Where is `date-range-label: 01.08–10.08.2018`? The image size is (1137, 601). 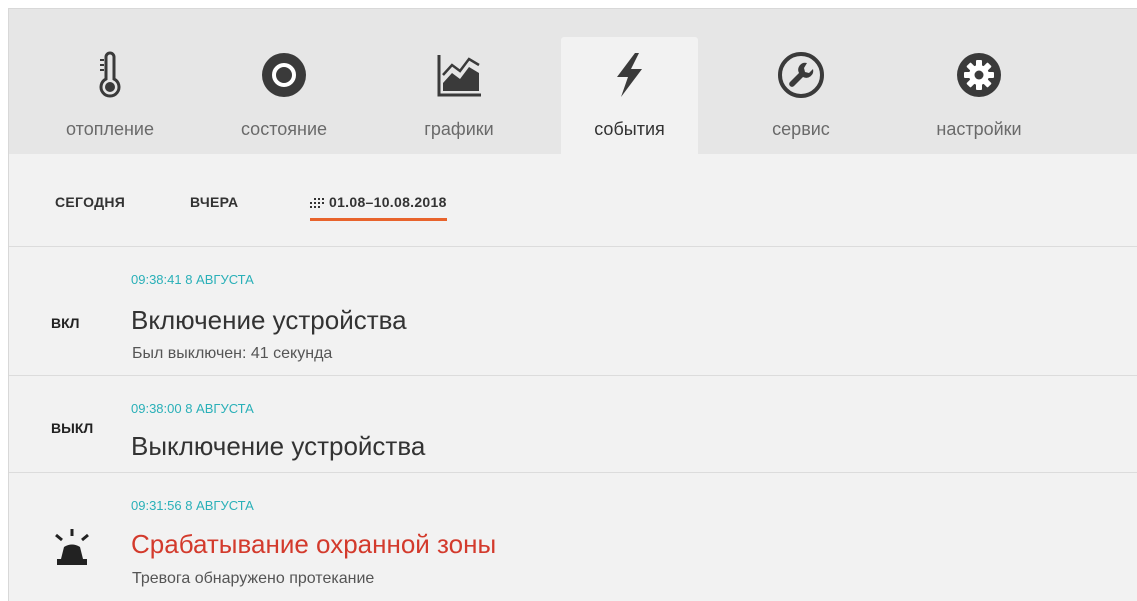
date-range-label: 01.08–10.08.2018 is located at coordinates (388, 202).